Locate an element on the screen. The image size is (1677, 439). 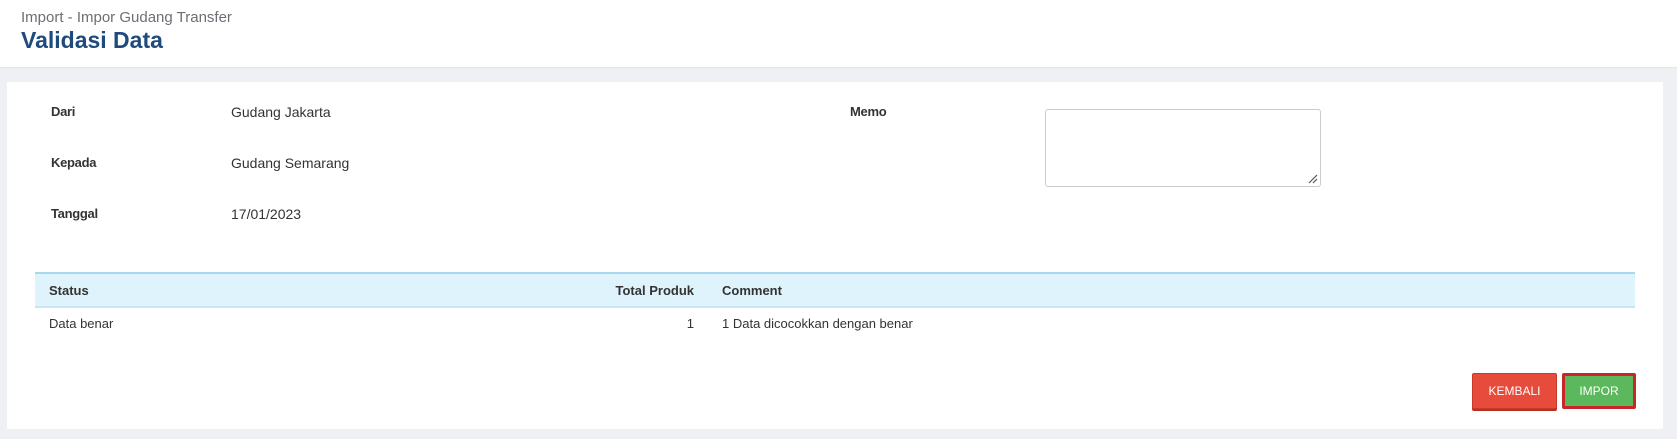
row-total: 1 is located at coordinates (690, 323).